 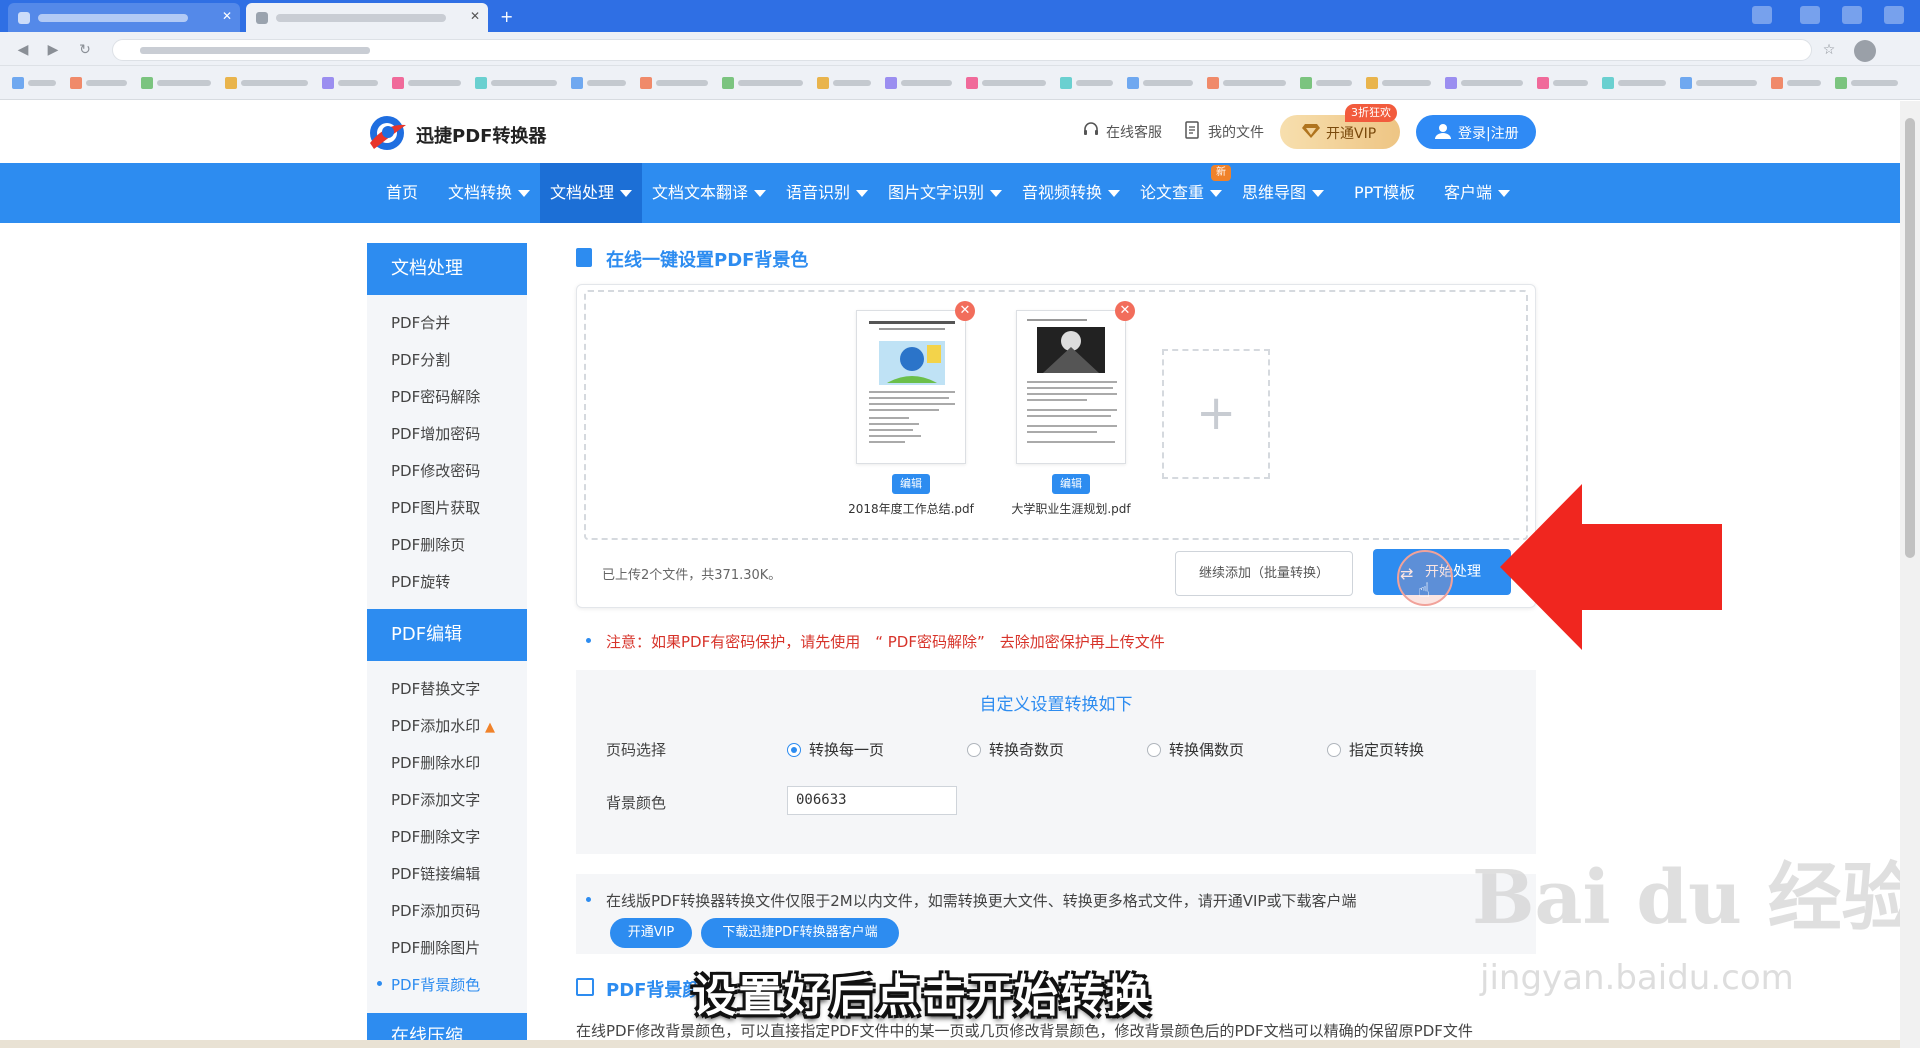 What do you see at coordinates (435, 433) in the screenshot?
I see `sidebar-item: PDF增加密码` at bounding box center [435, 433].